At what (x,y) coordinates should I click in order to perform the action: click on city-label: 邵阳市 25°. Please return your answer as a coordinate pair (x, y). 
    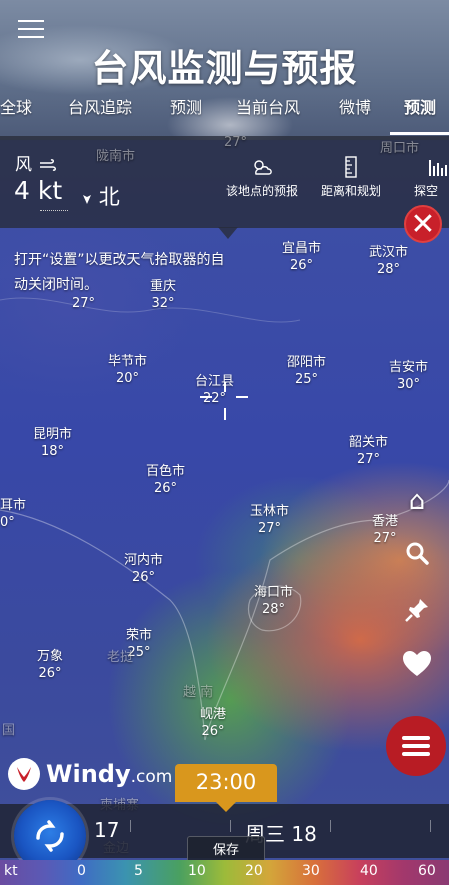
    Looking at the image, I should click on (307, 371).